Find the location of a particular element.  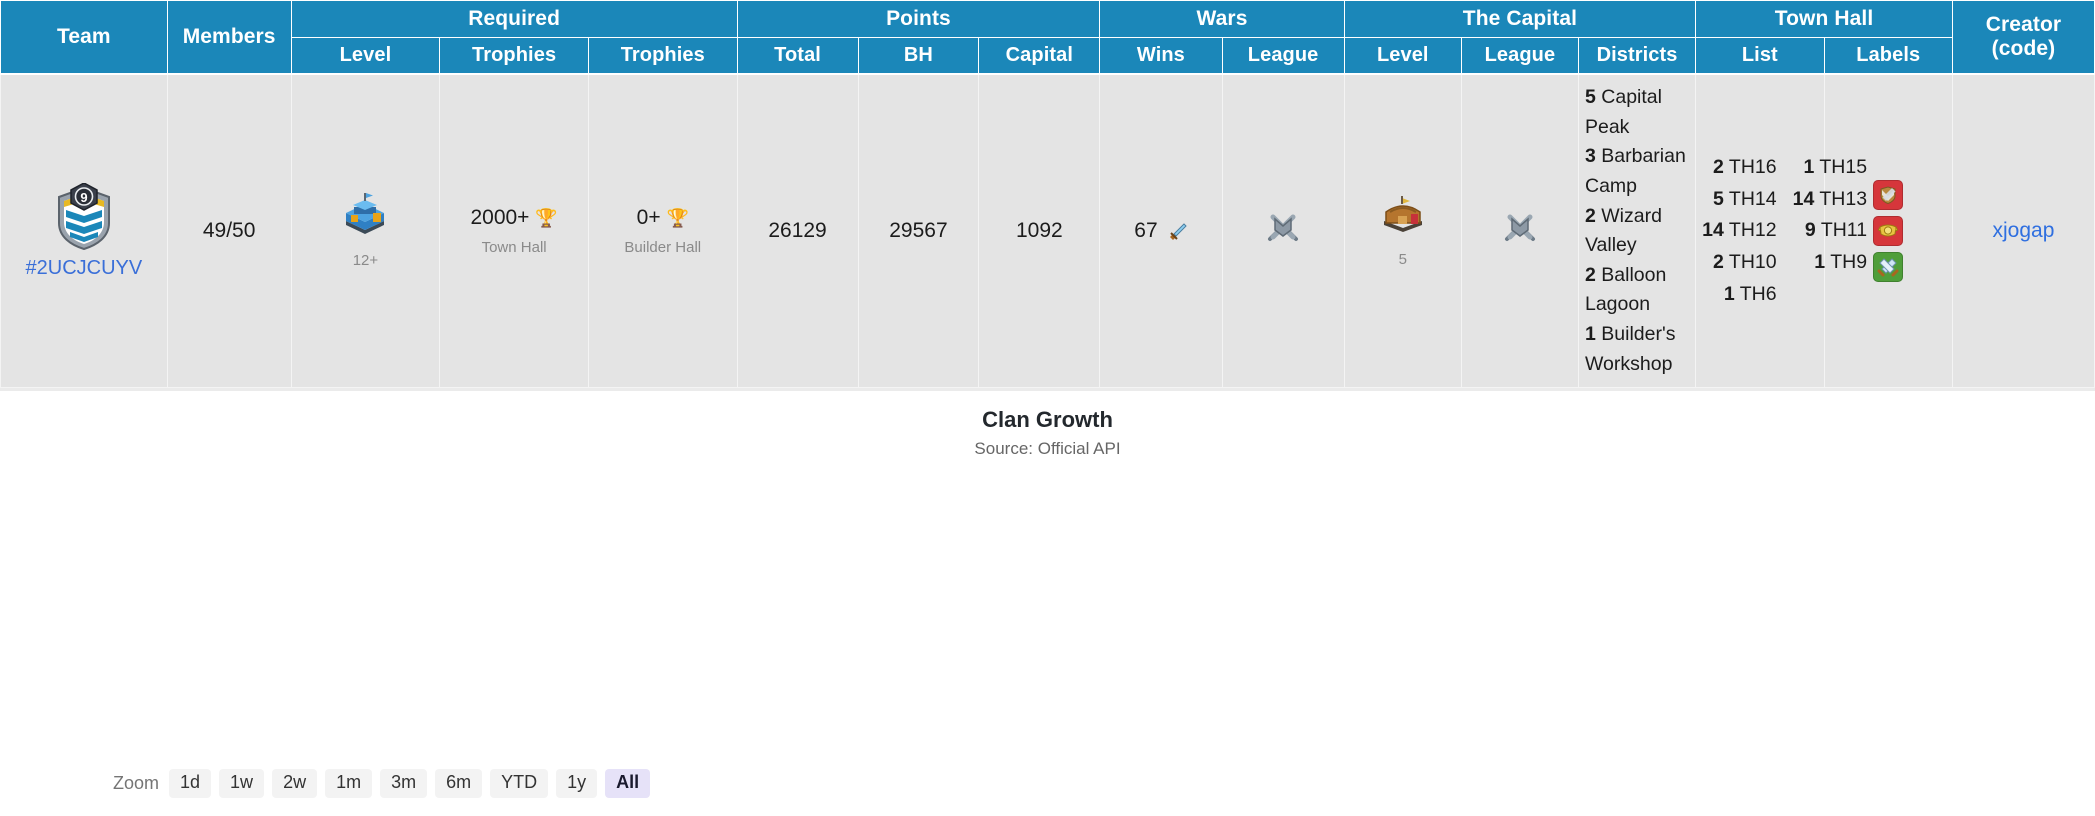

townhall-level: TH14 is located at coordinates (1752, 198).